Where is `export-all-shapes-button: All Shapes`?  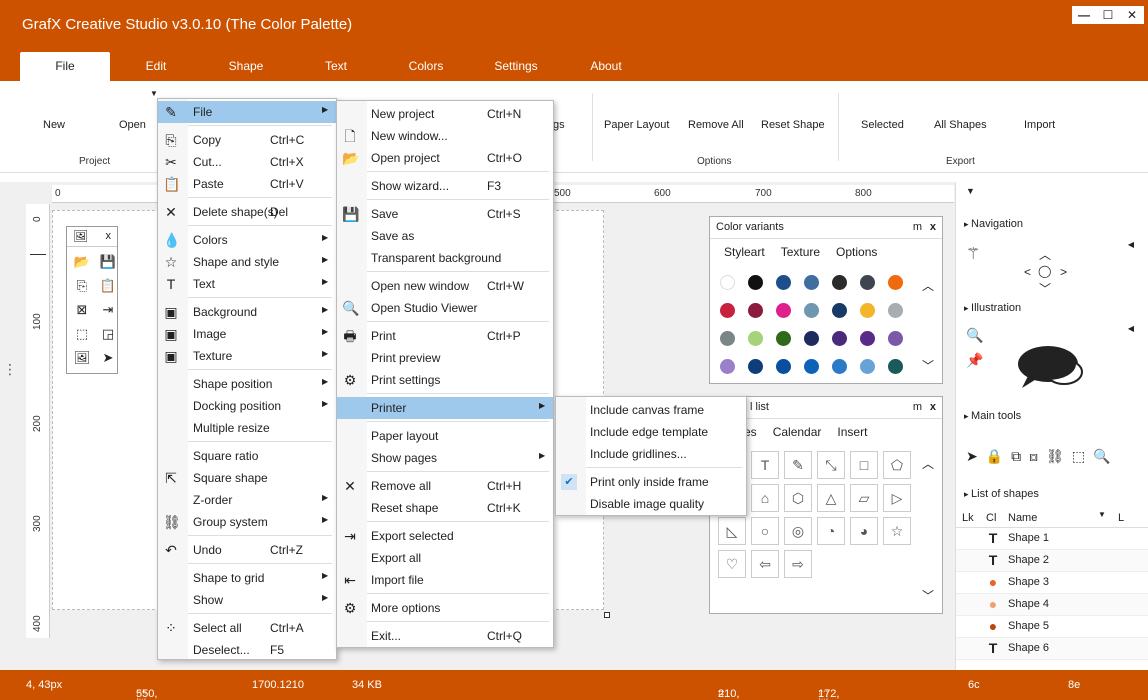 export-all-shapes-button: All Shapes is located at coordinates (960, 125).